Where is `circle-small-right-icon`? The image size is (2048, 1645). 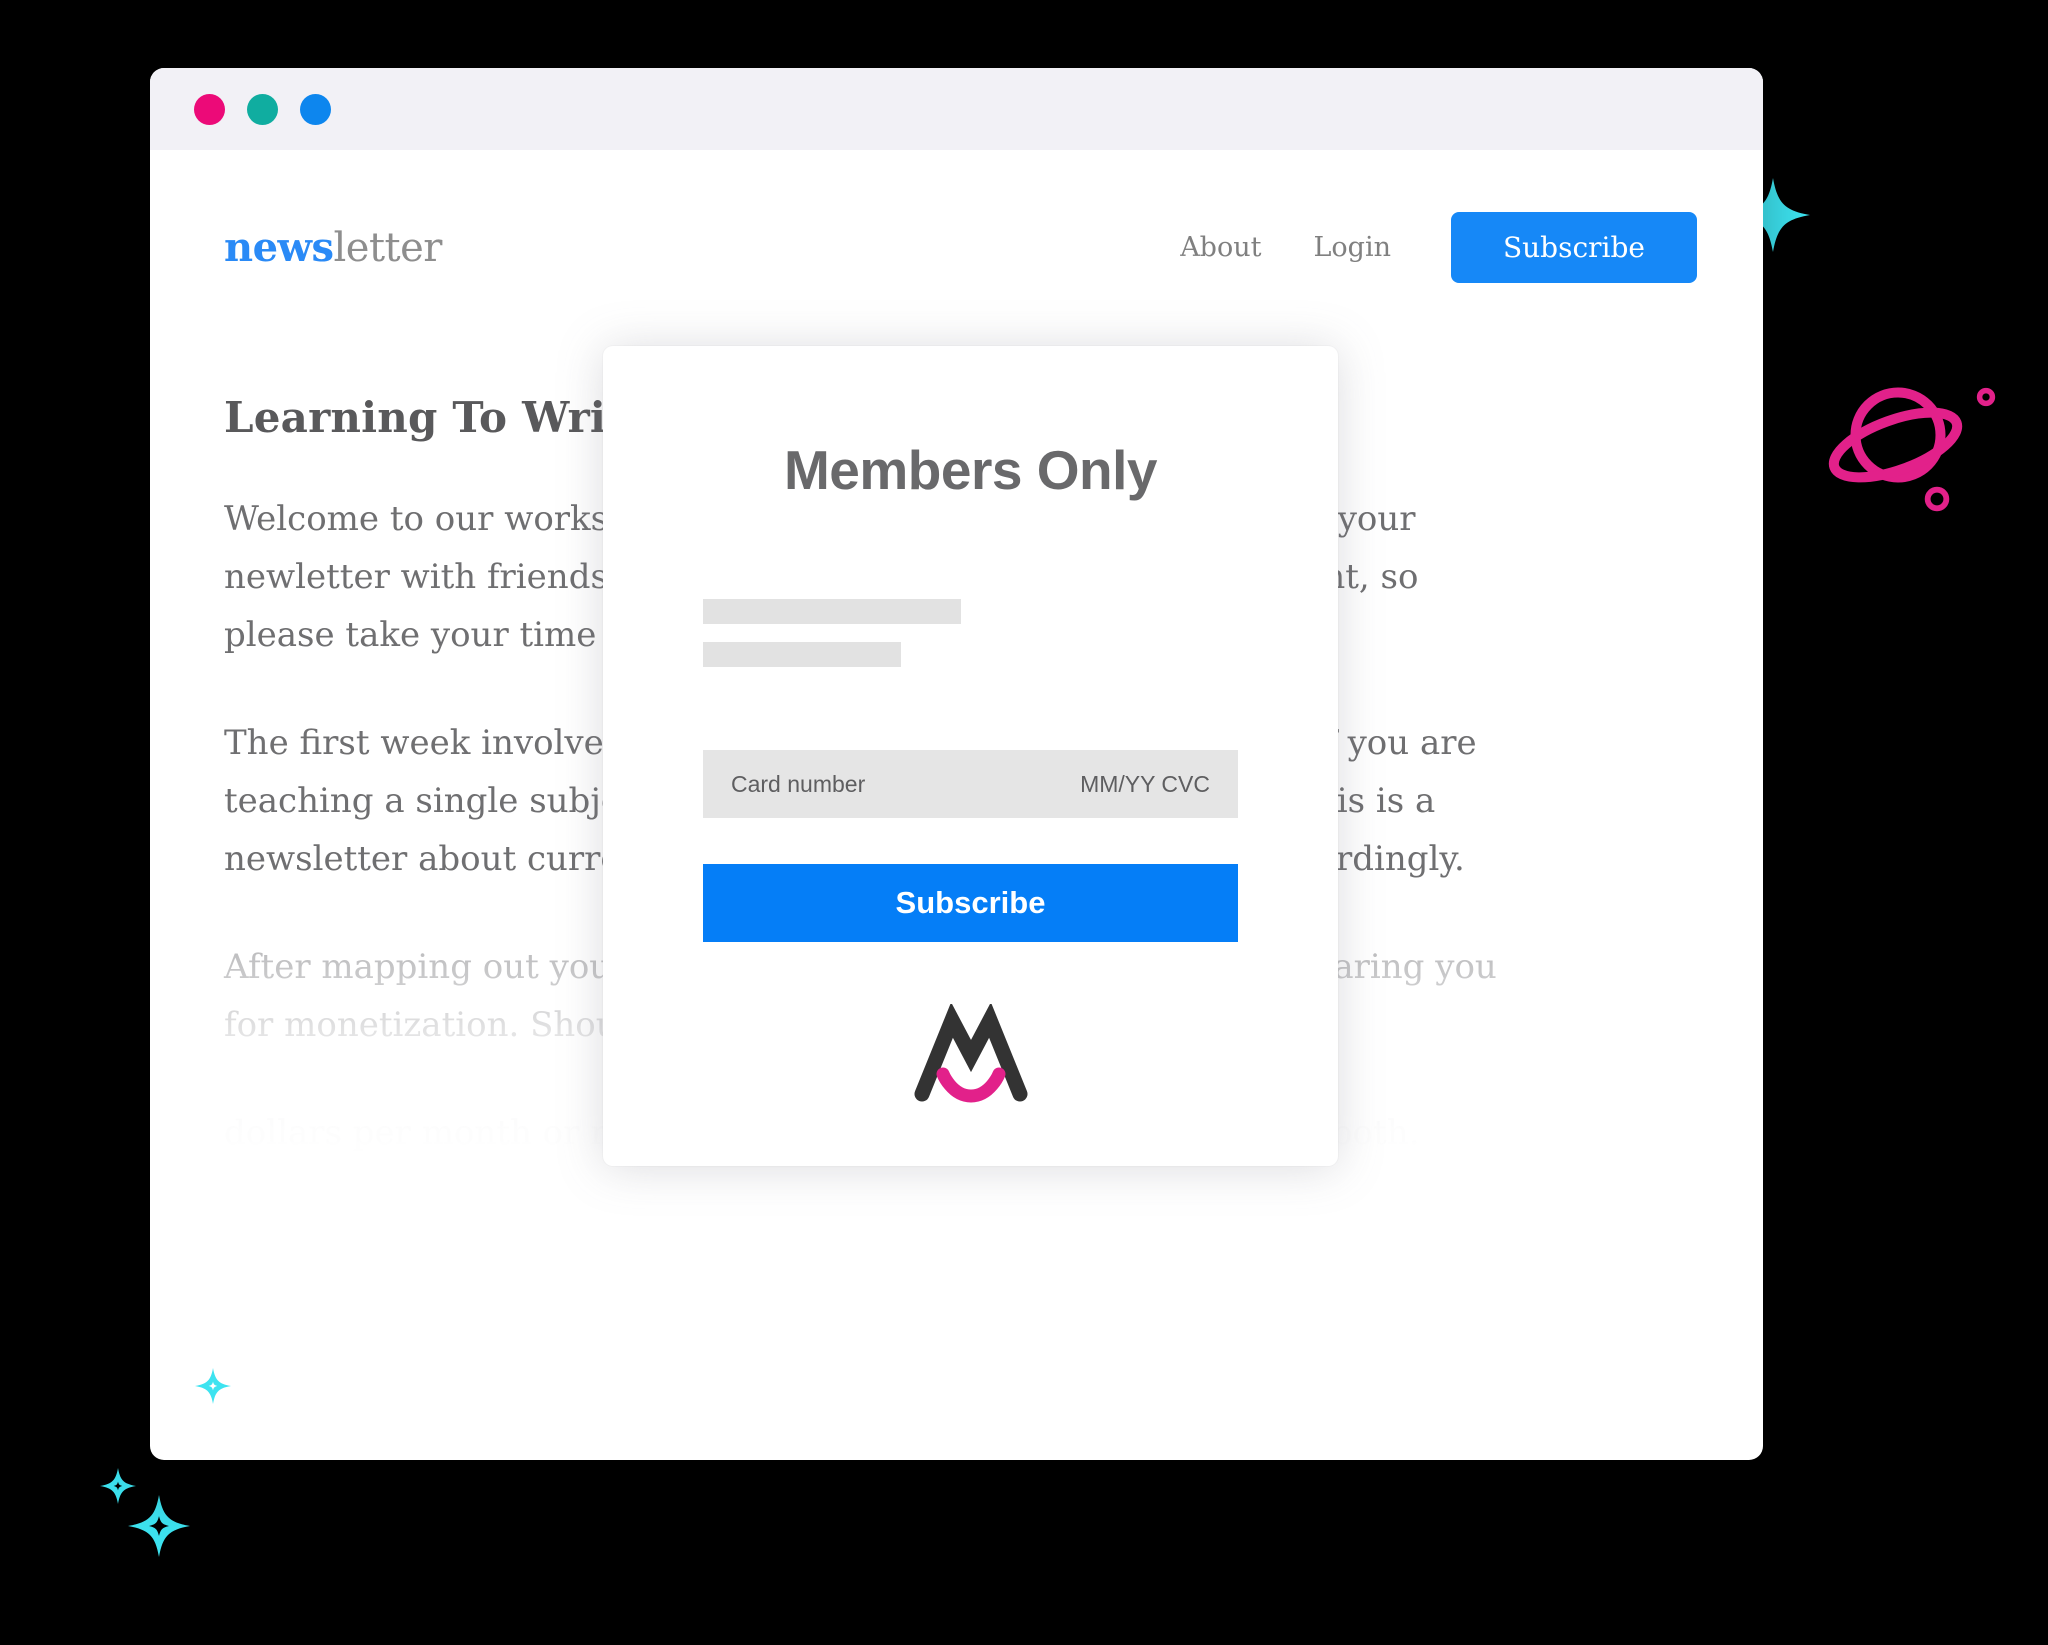
circle-small-right-icon is located at coordinates (1986, 397).